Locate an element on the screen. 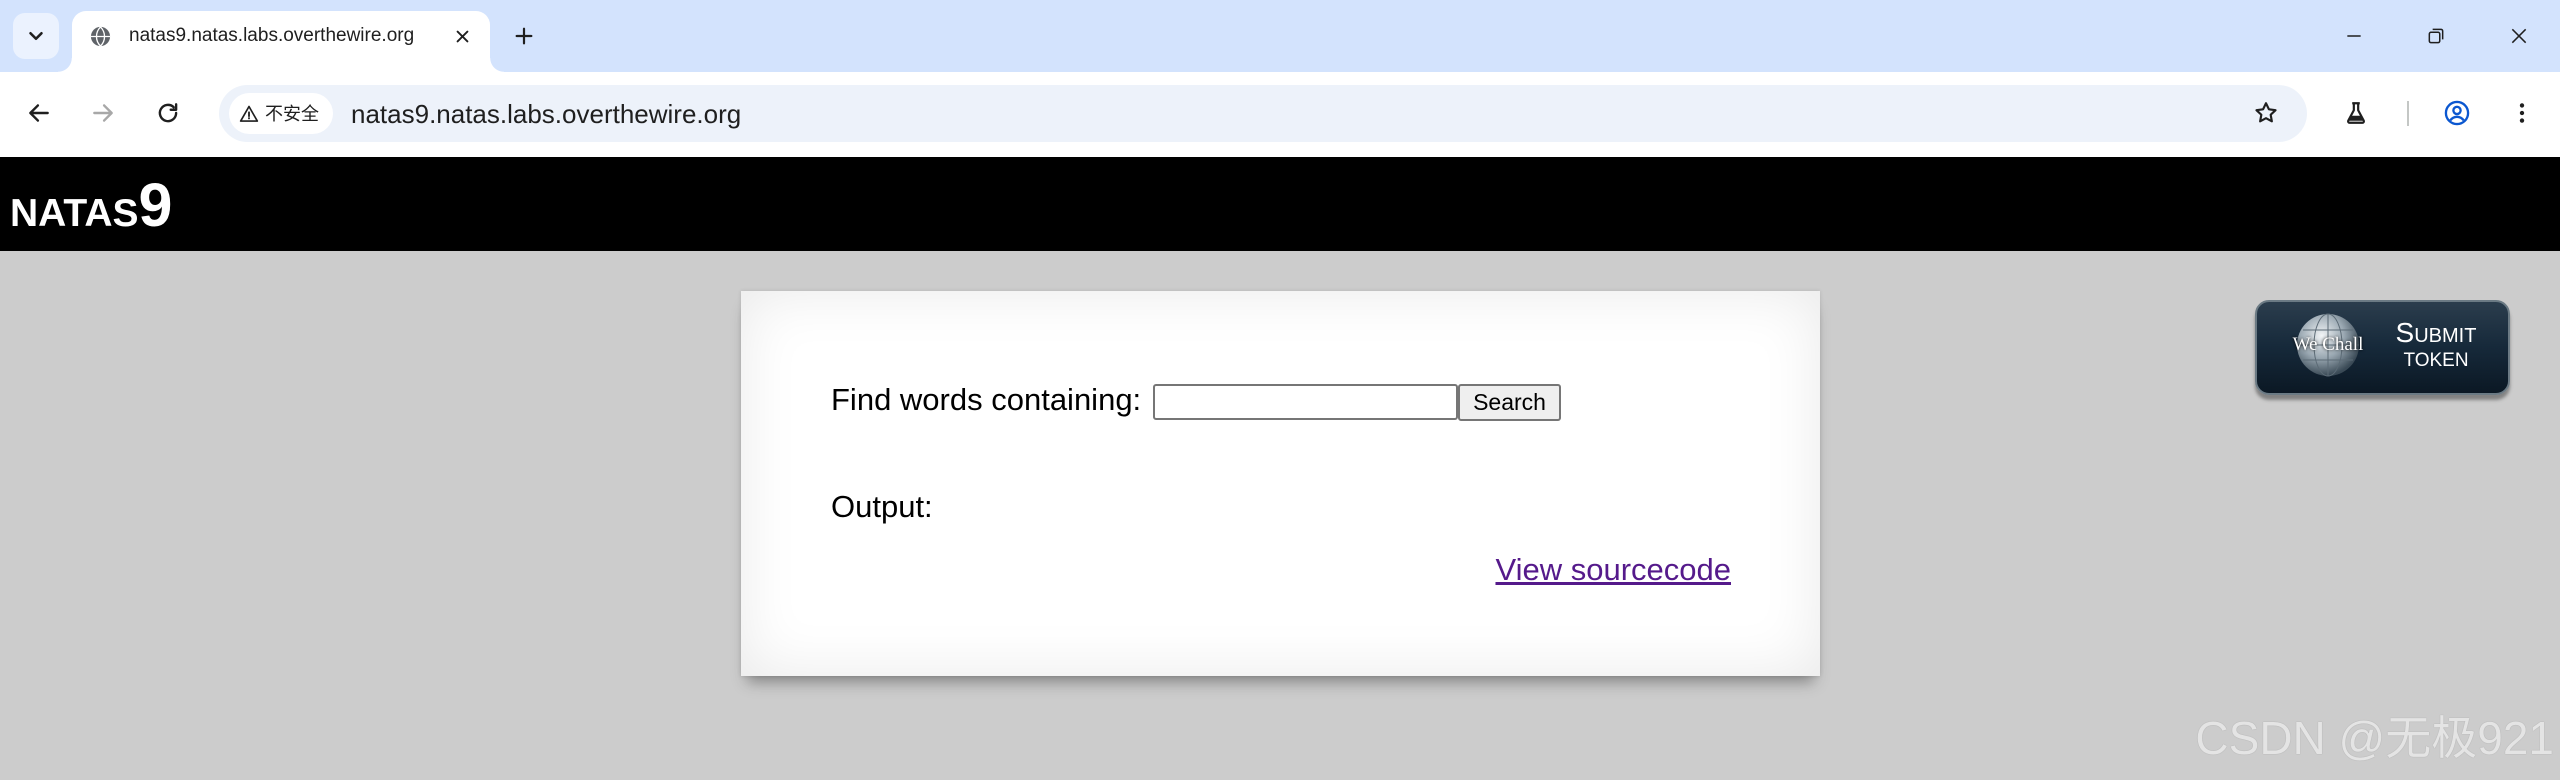 This screenshot has height=780, width=2560. browser-tab-active: natas9.natas.labs.overthewire.org is located at coordinates (281, 41).